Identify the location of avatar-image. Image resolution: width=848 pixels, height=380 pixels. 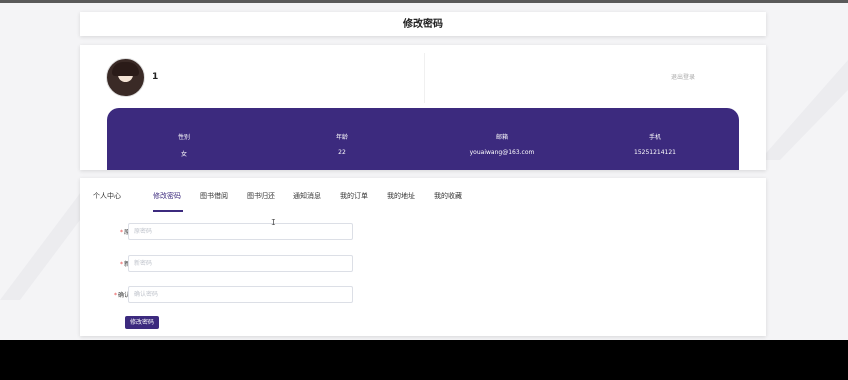
(125, 69).